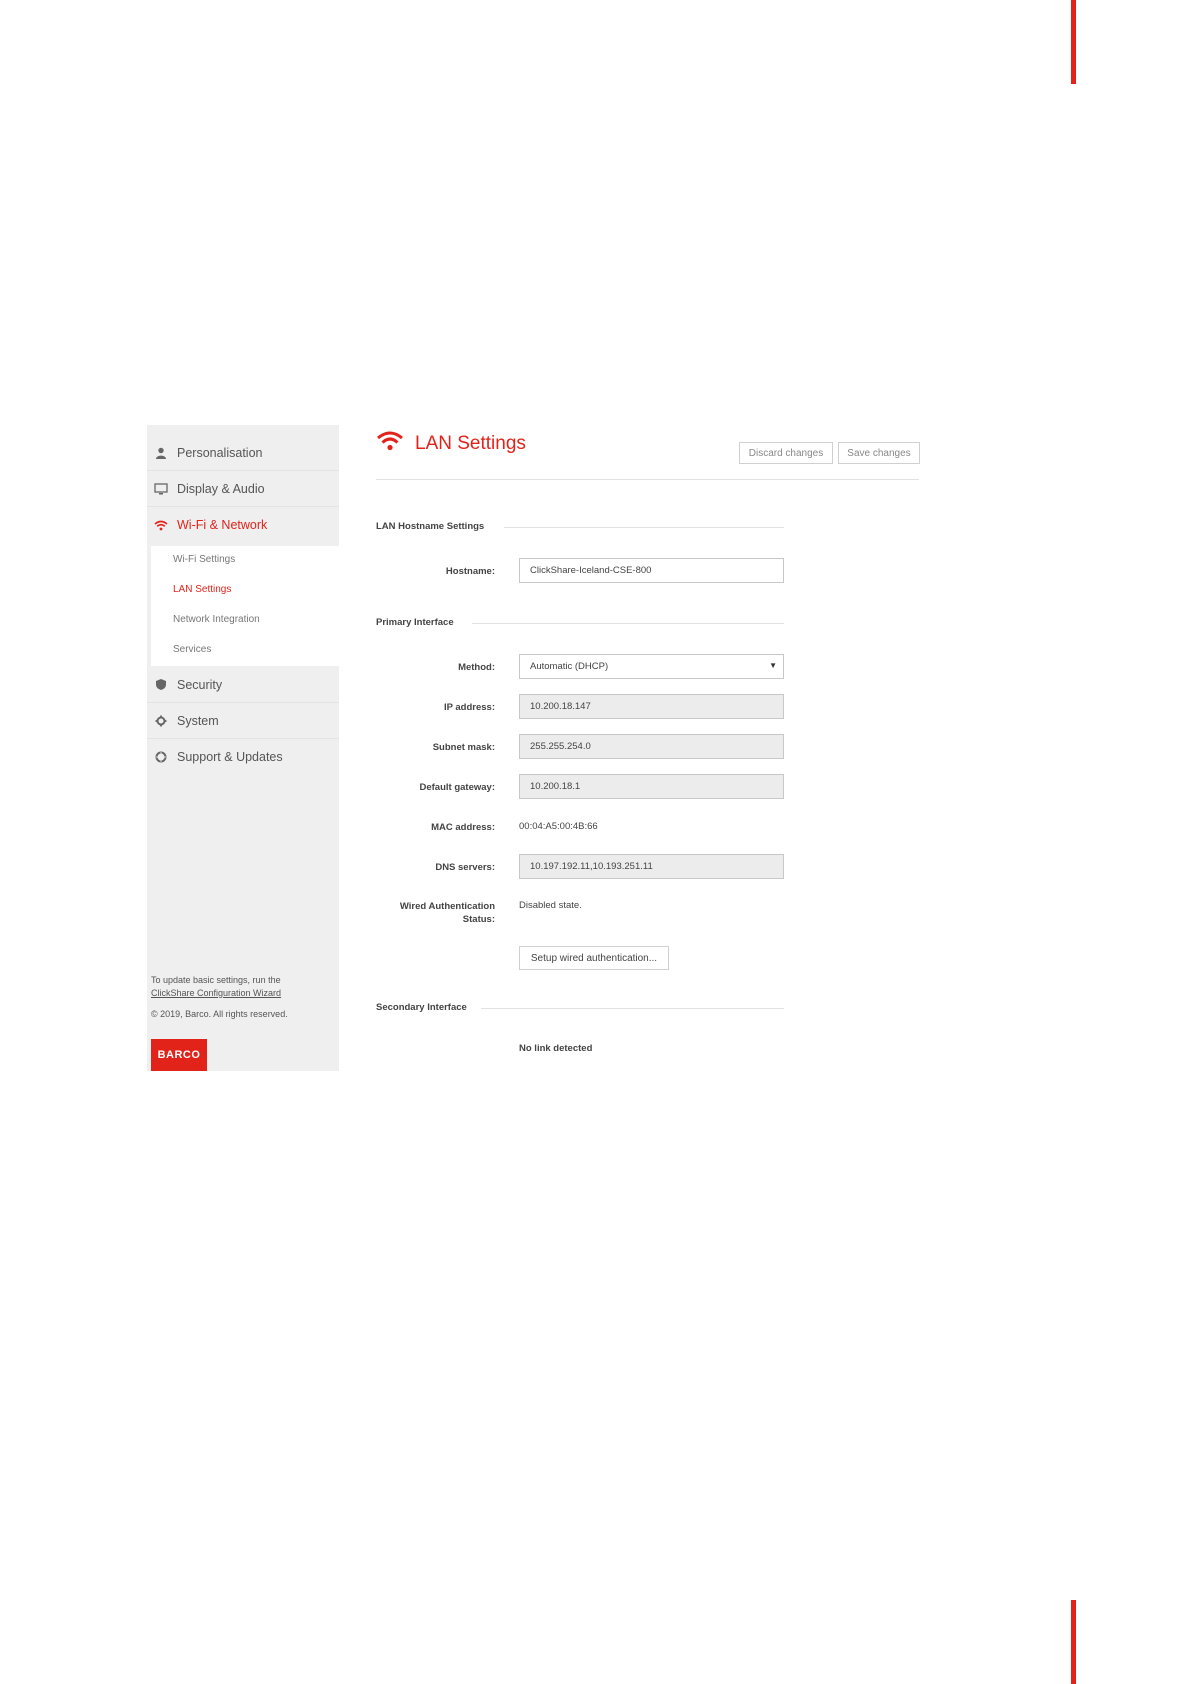 This screenshot has width=1191, height=1684. I want to click on page-accent-bar-bottom, so click(1073, 1642).